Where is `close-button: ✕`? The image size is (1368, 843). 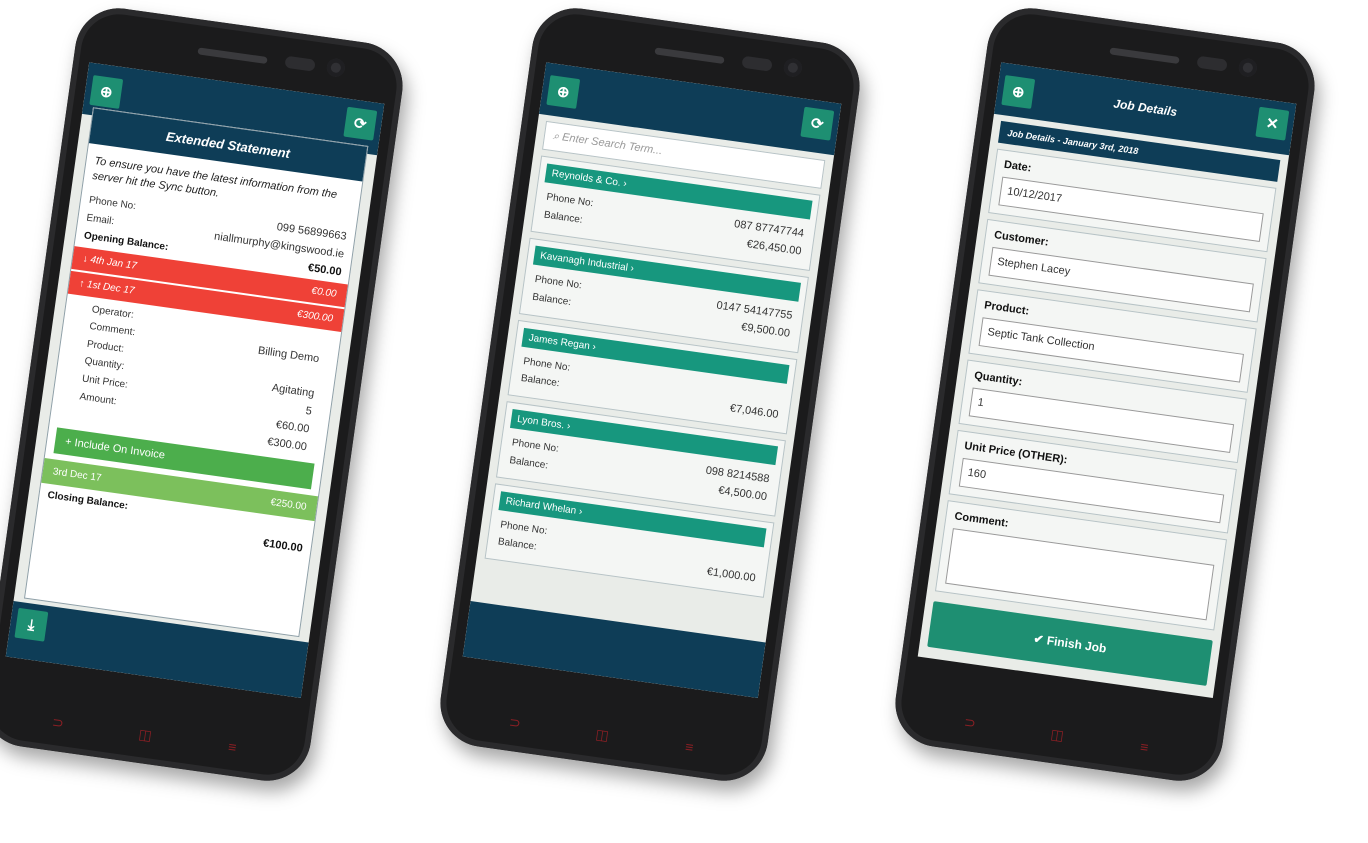
close-button: ✕ is located at coordinates (1272, 123).